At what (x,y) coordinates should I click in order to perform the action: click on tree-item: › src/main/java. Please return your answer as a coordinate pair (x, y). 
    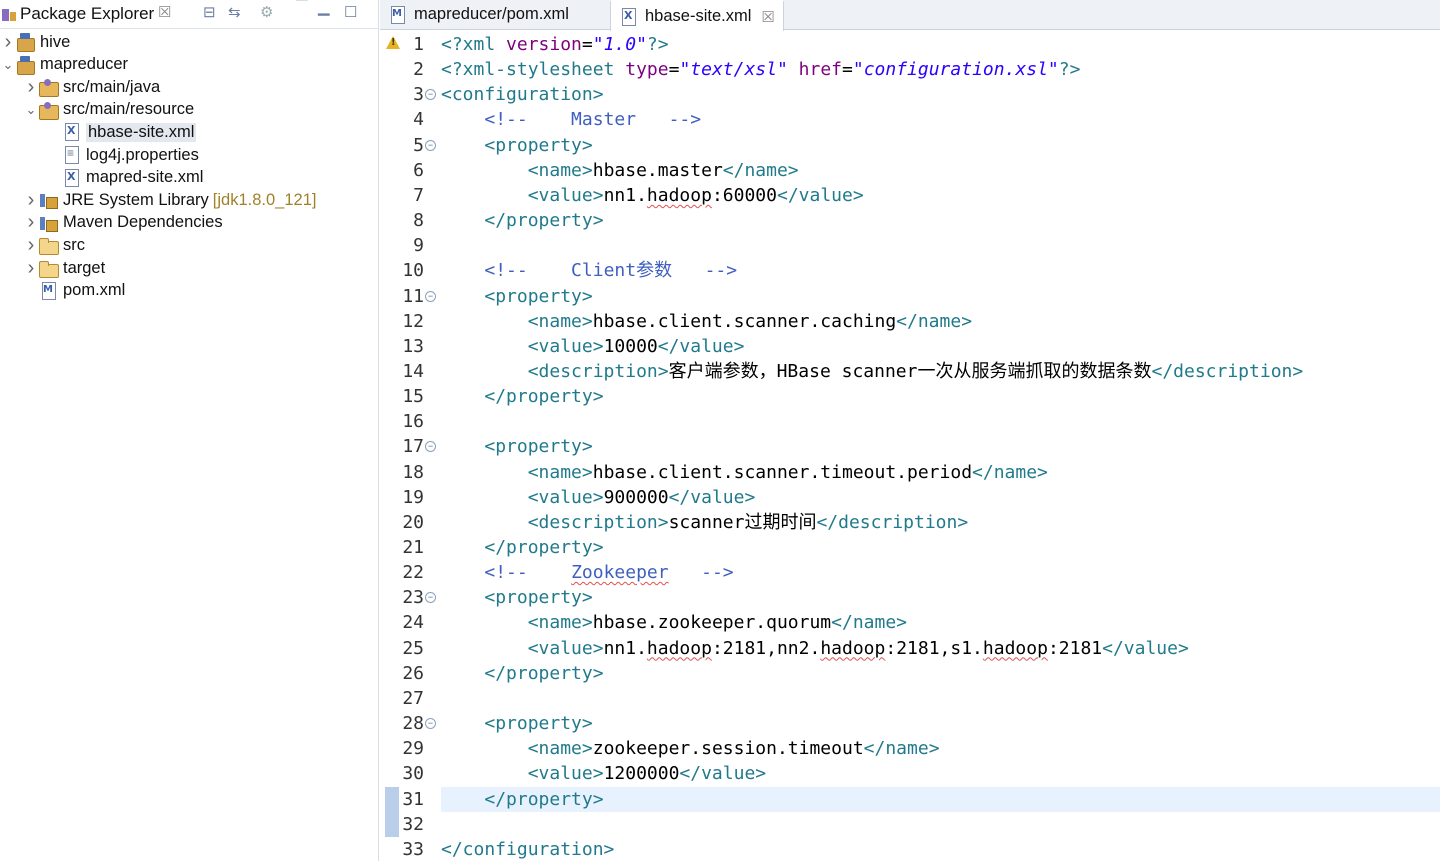
    Looking at the image, I should click on (92, 87).